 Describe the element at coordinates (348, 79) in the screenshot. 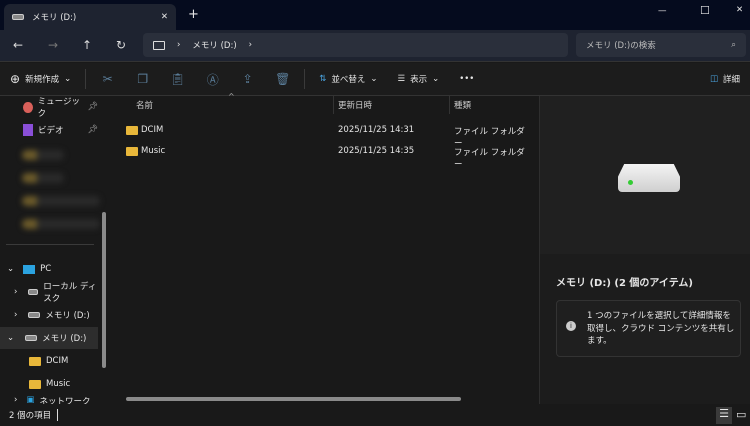

I see `sort-button: ⇅ 並べ替え ⌄` at that location.